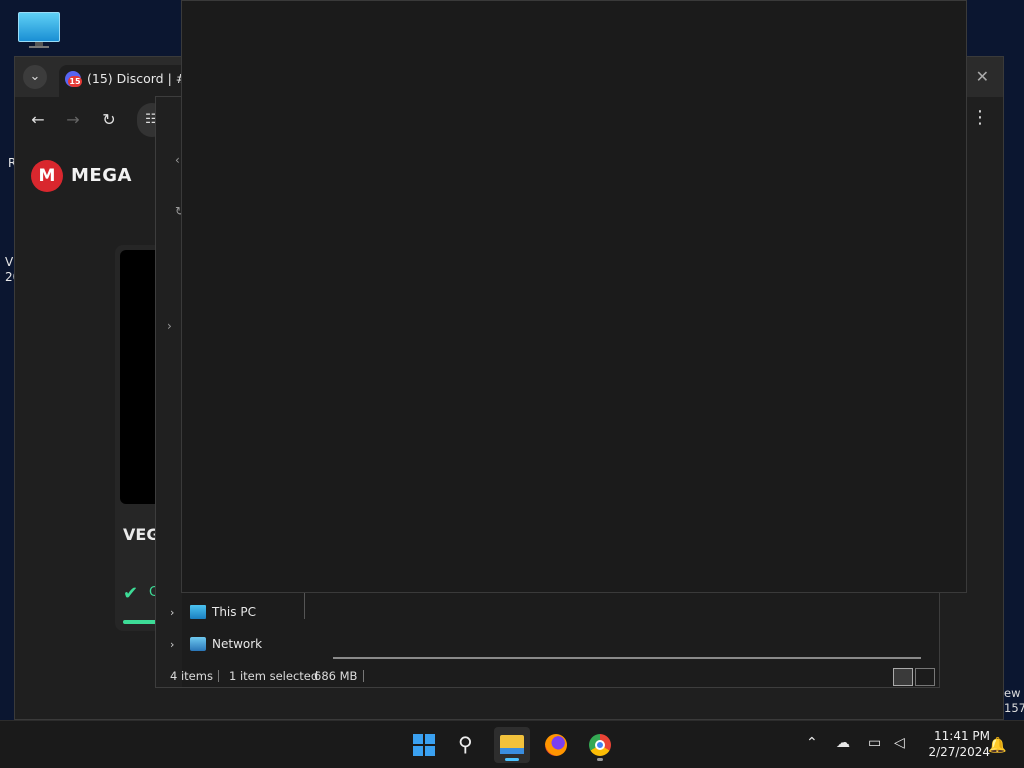  Describe the element at coordinates (547, 676) in the screenshot. I see `status-bar: 4 items 1 item selected 686 MB` at that location.